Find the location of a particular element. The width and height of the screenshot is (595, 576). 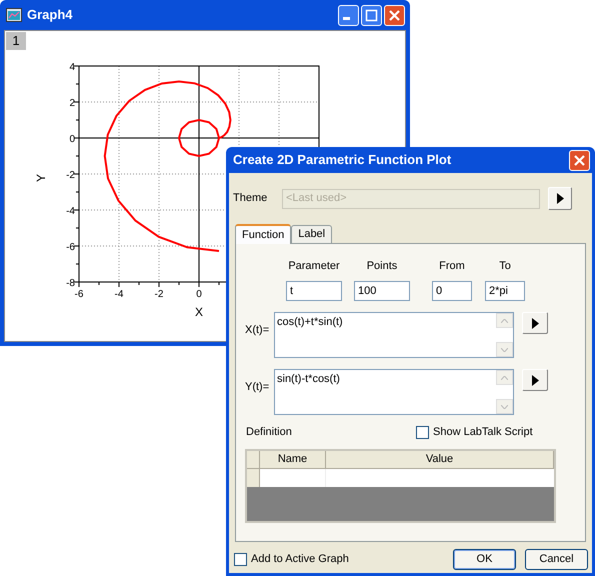

field-label: Theme is located at coordinates (250, 198).